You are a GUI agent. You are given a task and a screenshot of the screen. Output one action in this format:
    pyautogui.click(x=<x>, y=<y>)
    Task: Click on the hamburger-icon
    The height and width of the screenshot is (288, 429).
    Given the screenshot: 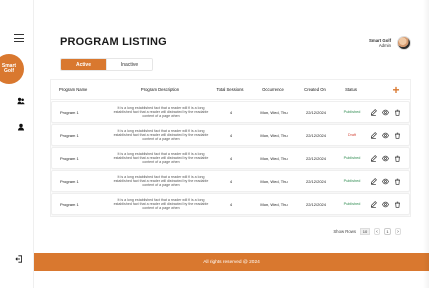 What is the action you would take?
    pyautogui.click(x=19, y=38)
    